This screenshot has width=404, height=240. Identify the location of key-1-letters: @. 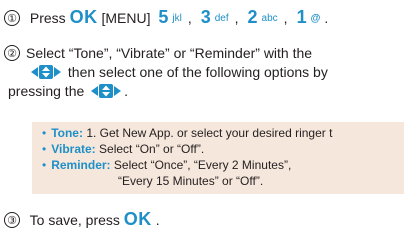
(315, 18).